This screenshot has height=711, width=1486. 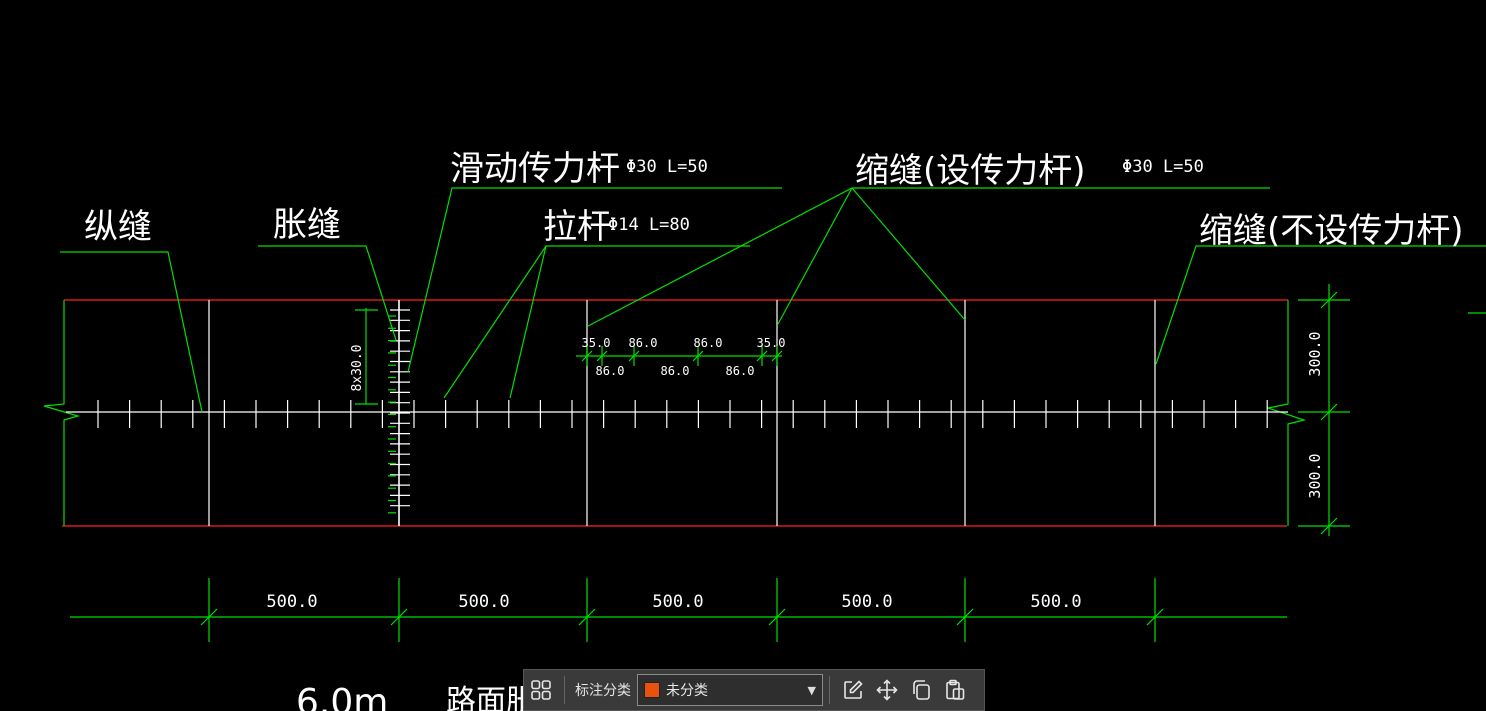 What do you see at coordinates (970, 171) in the screenshot?
I see `label-contraction-with-dowel: 缩缝(设传力杆)` at bounding box center [970, 171].